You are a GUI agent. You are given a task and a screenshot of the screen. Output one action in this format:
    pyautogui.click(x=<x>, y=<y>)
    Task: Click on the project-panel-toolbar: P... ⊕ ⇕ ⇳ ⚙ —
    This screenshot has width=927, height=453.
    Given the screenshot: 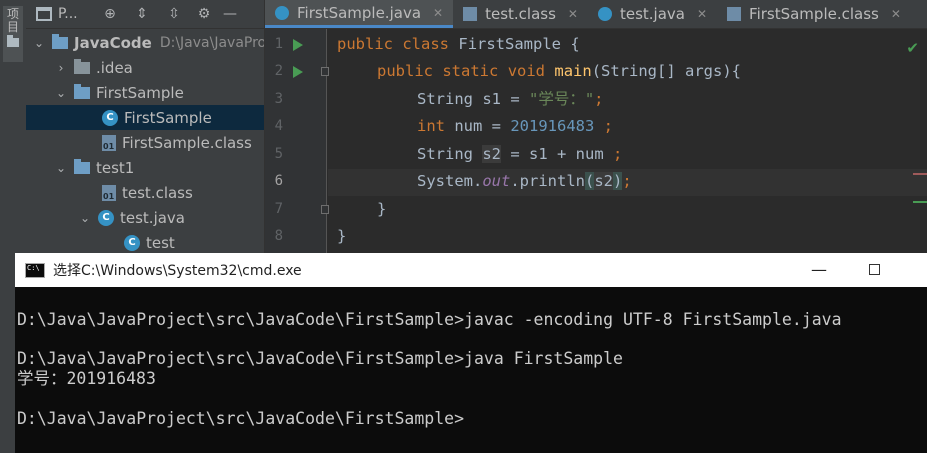 What is the action you would take?
    pyautogui.click(x=145, y=14)
    